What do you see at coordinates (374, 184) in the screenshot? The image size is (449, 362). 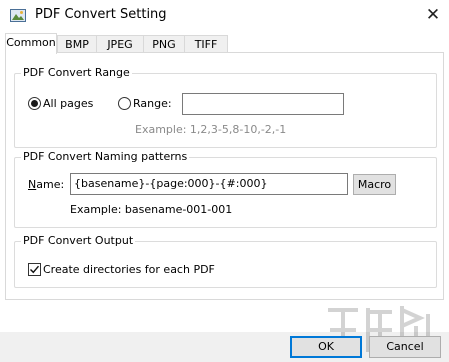 I see `macro-button: Macro` at bounding box center [374, 184].